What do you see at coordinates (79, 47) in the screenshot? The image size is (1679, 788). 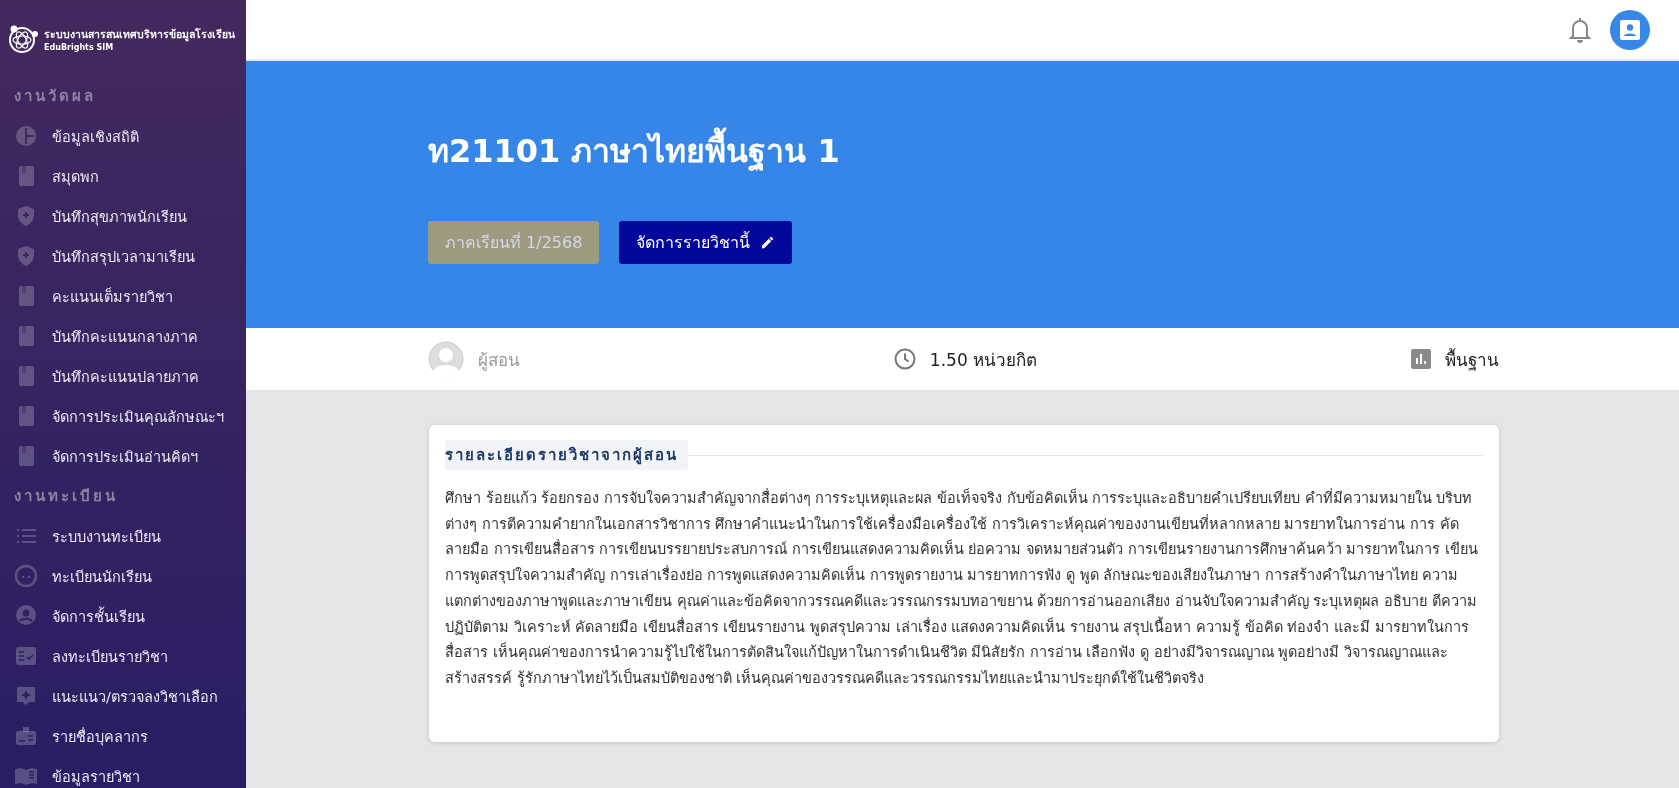 I see `brand-subtitle: EduBrights SIM` at bounding box center [79, 47].